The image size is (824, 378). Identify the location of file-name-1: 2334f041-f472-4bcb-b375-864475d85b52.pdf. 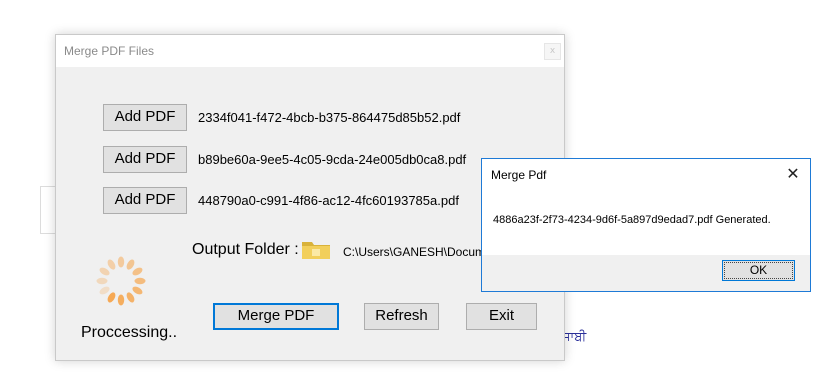
(329, 117).